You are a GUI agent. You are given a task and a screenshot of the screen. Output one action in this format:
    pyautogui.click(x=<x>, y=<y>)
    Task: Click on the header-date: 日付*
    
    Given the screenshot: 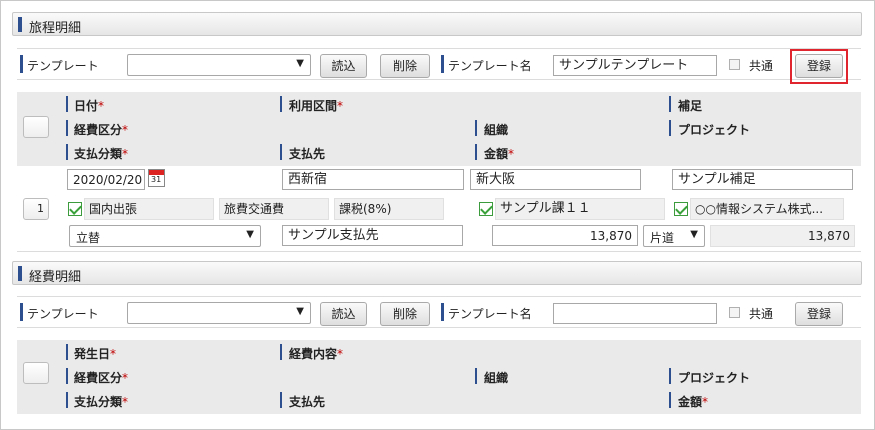 What is the action you would take?
    pyautogui.click(x=89, y=106)
    